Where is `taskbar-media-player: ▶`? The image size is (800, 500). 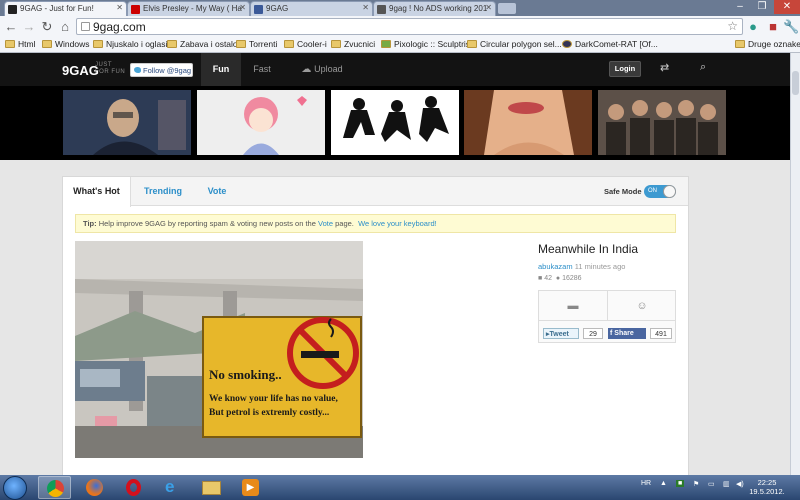 taskbar-media-player: ▶ is located at coordinates (250, 487).